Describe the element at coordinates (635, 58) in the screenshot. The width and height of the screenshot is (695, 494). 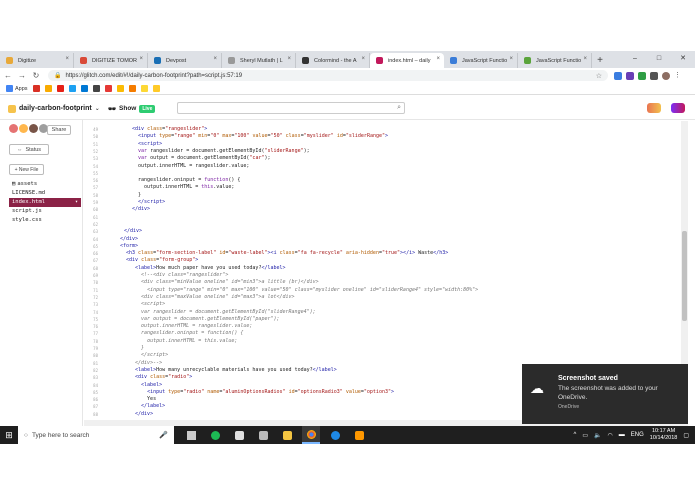
I see `minimize-button: –` at that location.